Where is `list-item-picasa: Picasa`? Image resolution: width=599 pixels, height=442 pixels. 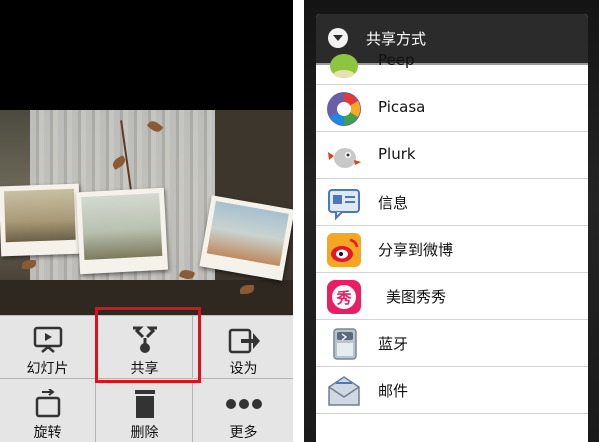 list-item-picasa: Picasa is located at coordinates (452, 108).